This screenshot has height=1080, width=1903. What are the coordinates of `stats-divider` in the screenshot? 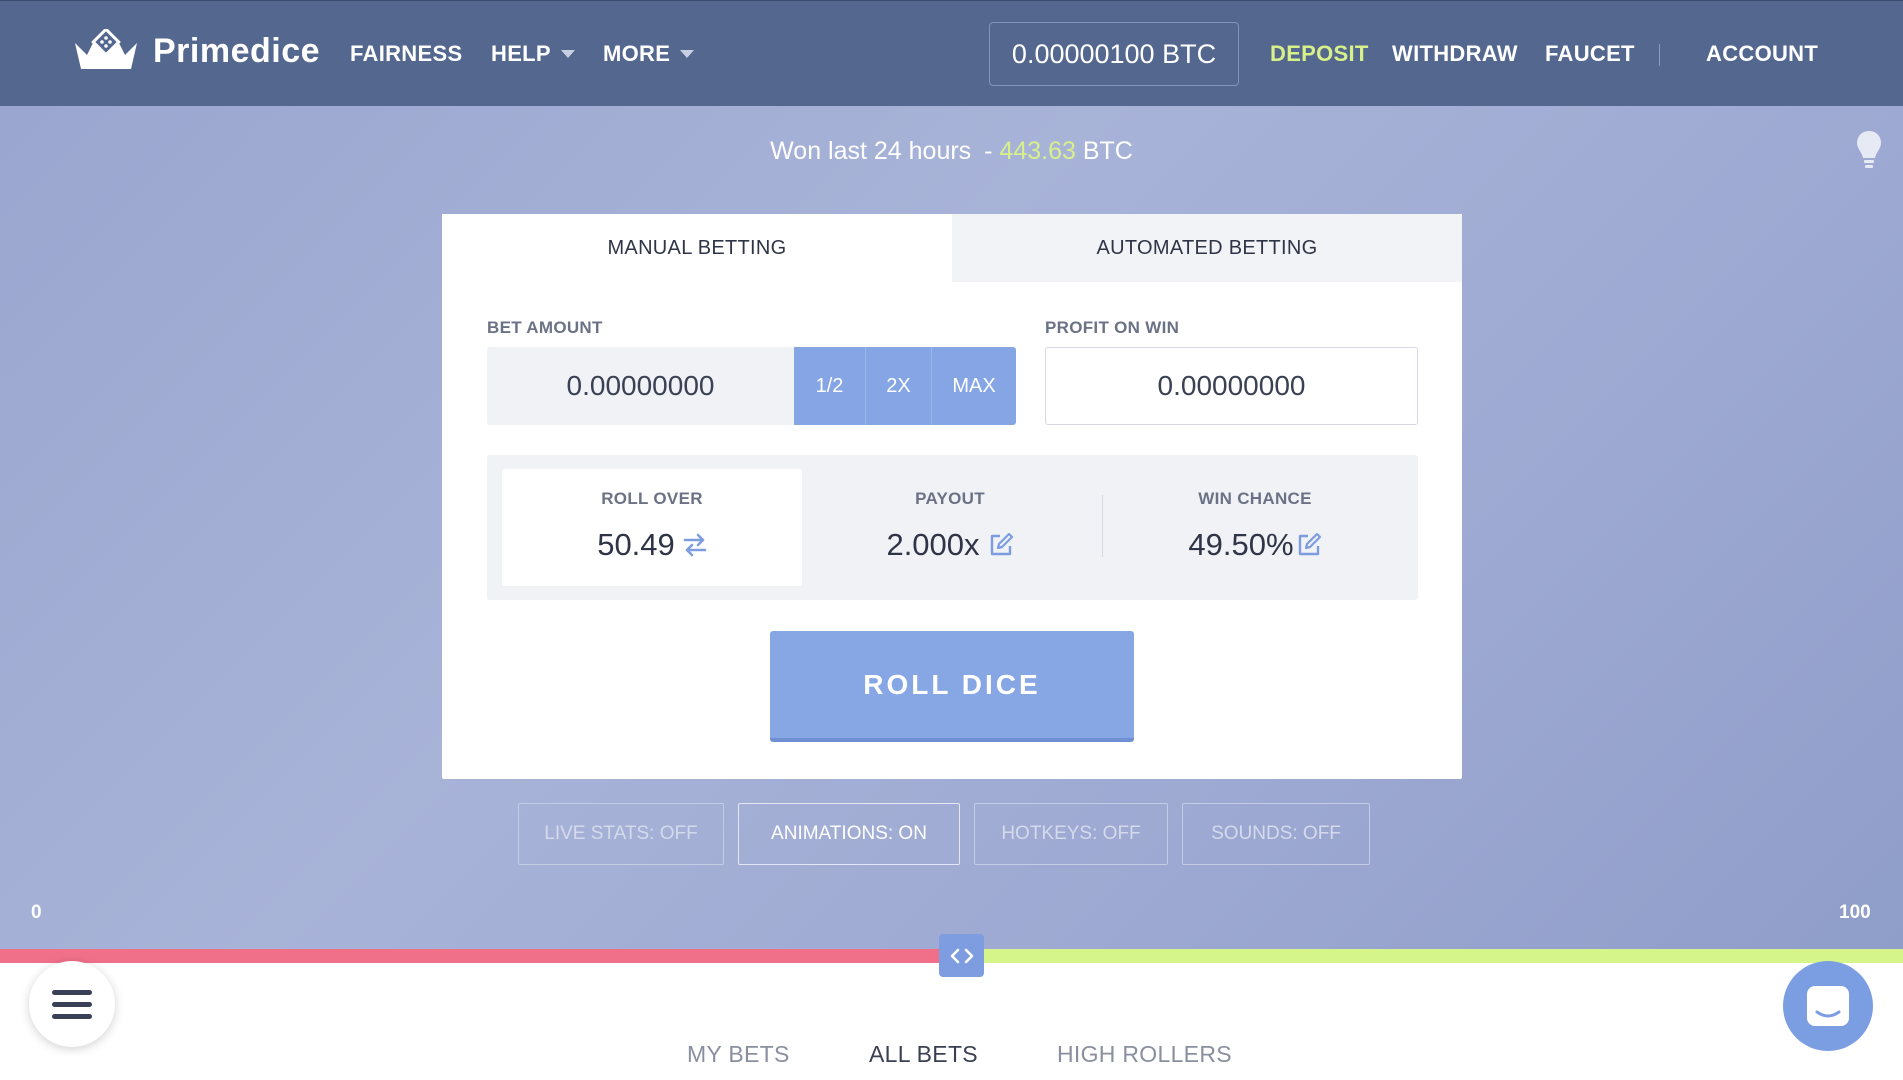 It's located at (1102, 526).